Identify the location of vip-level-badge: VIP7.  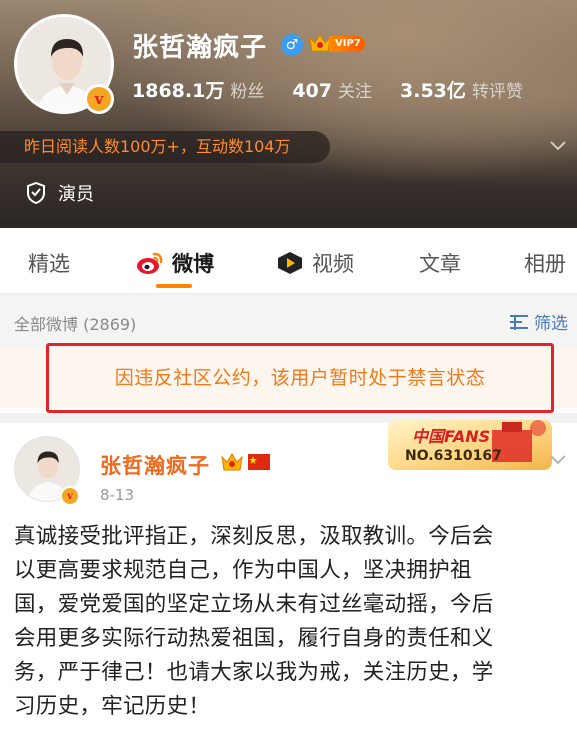
(347, 44).